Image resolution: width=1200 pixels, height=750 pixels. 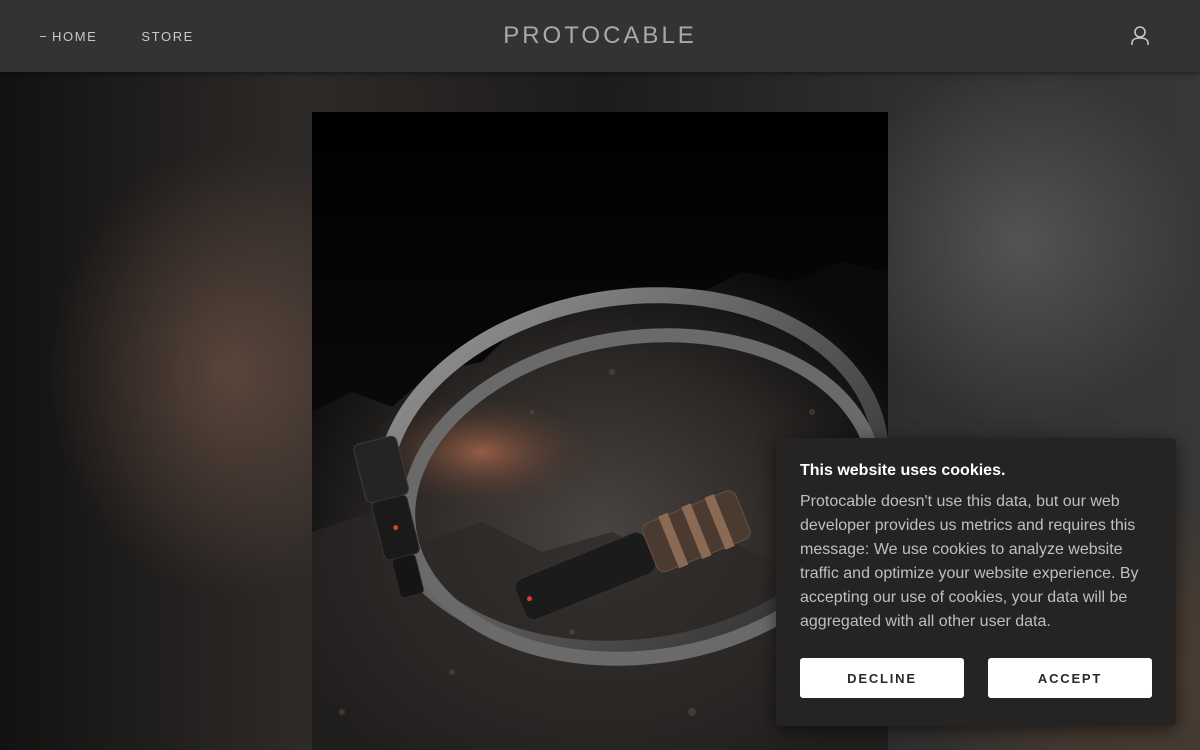 I want to click on decline-button: DECLINE, so click(x=882, y=678).